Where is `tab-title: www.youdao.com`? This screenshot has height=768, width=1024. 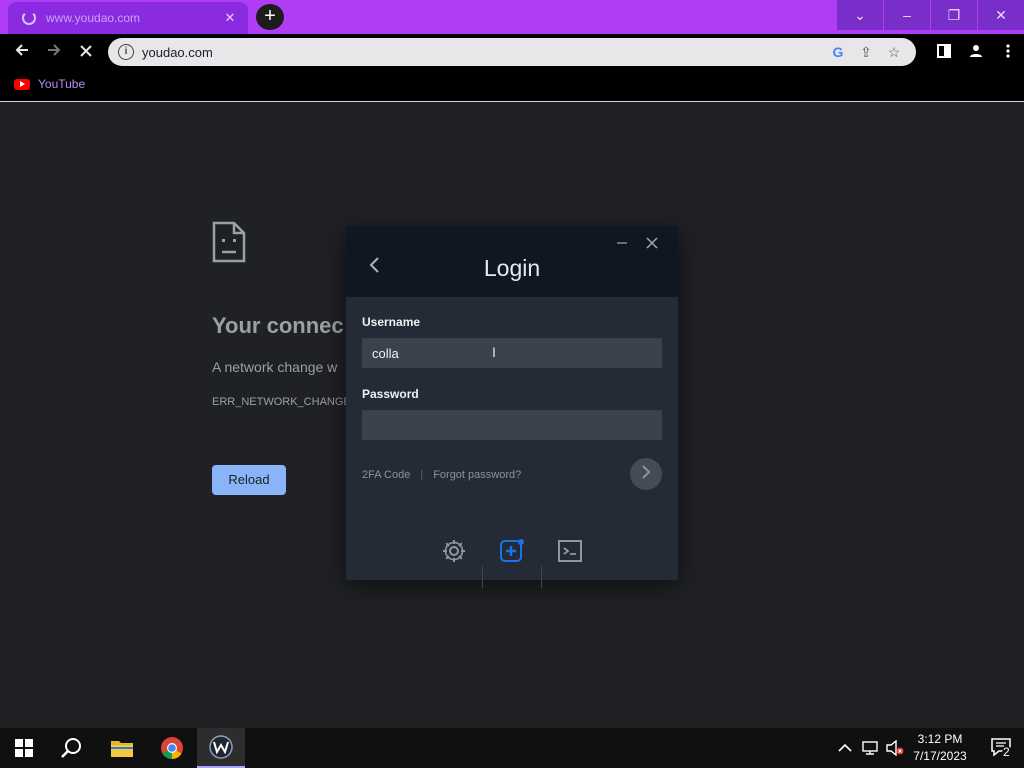 tab-title: www.youdao.com is located at coordinates (93, 18).